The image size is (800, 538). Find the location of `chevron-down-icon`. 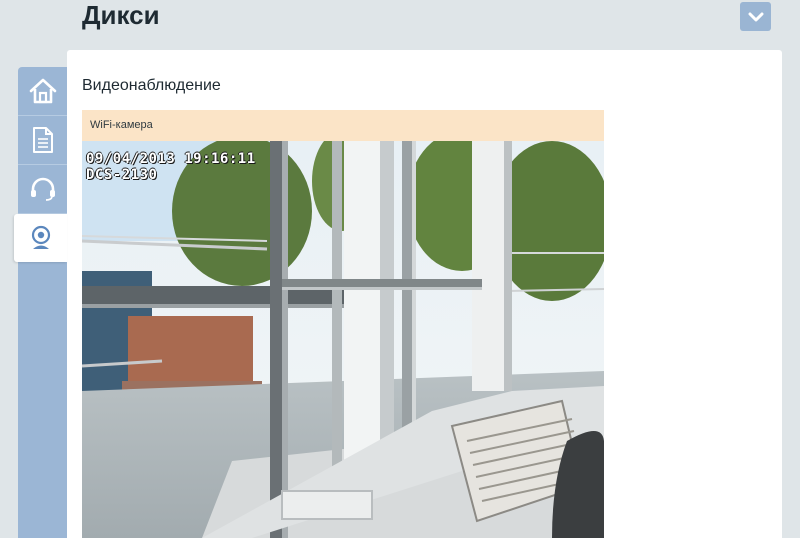

chevron-down-icon is located at coordinates (755, 16).